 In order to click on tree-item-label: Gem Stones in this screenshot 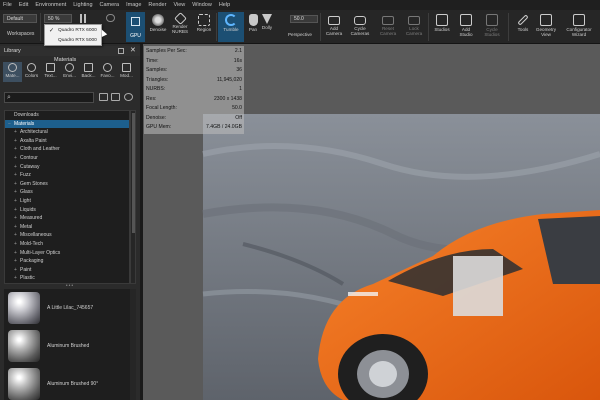, I will do `click(34, 183)`.